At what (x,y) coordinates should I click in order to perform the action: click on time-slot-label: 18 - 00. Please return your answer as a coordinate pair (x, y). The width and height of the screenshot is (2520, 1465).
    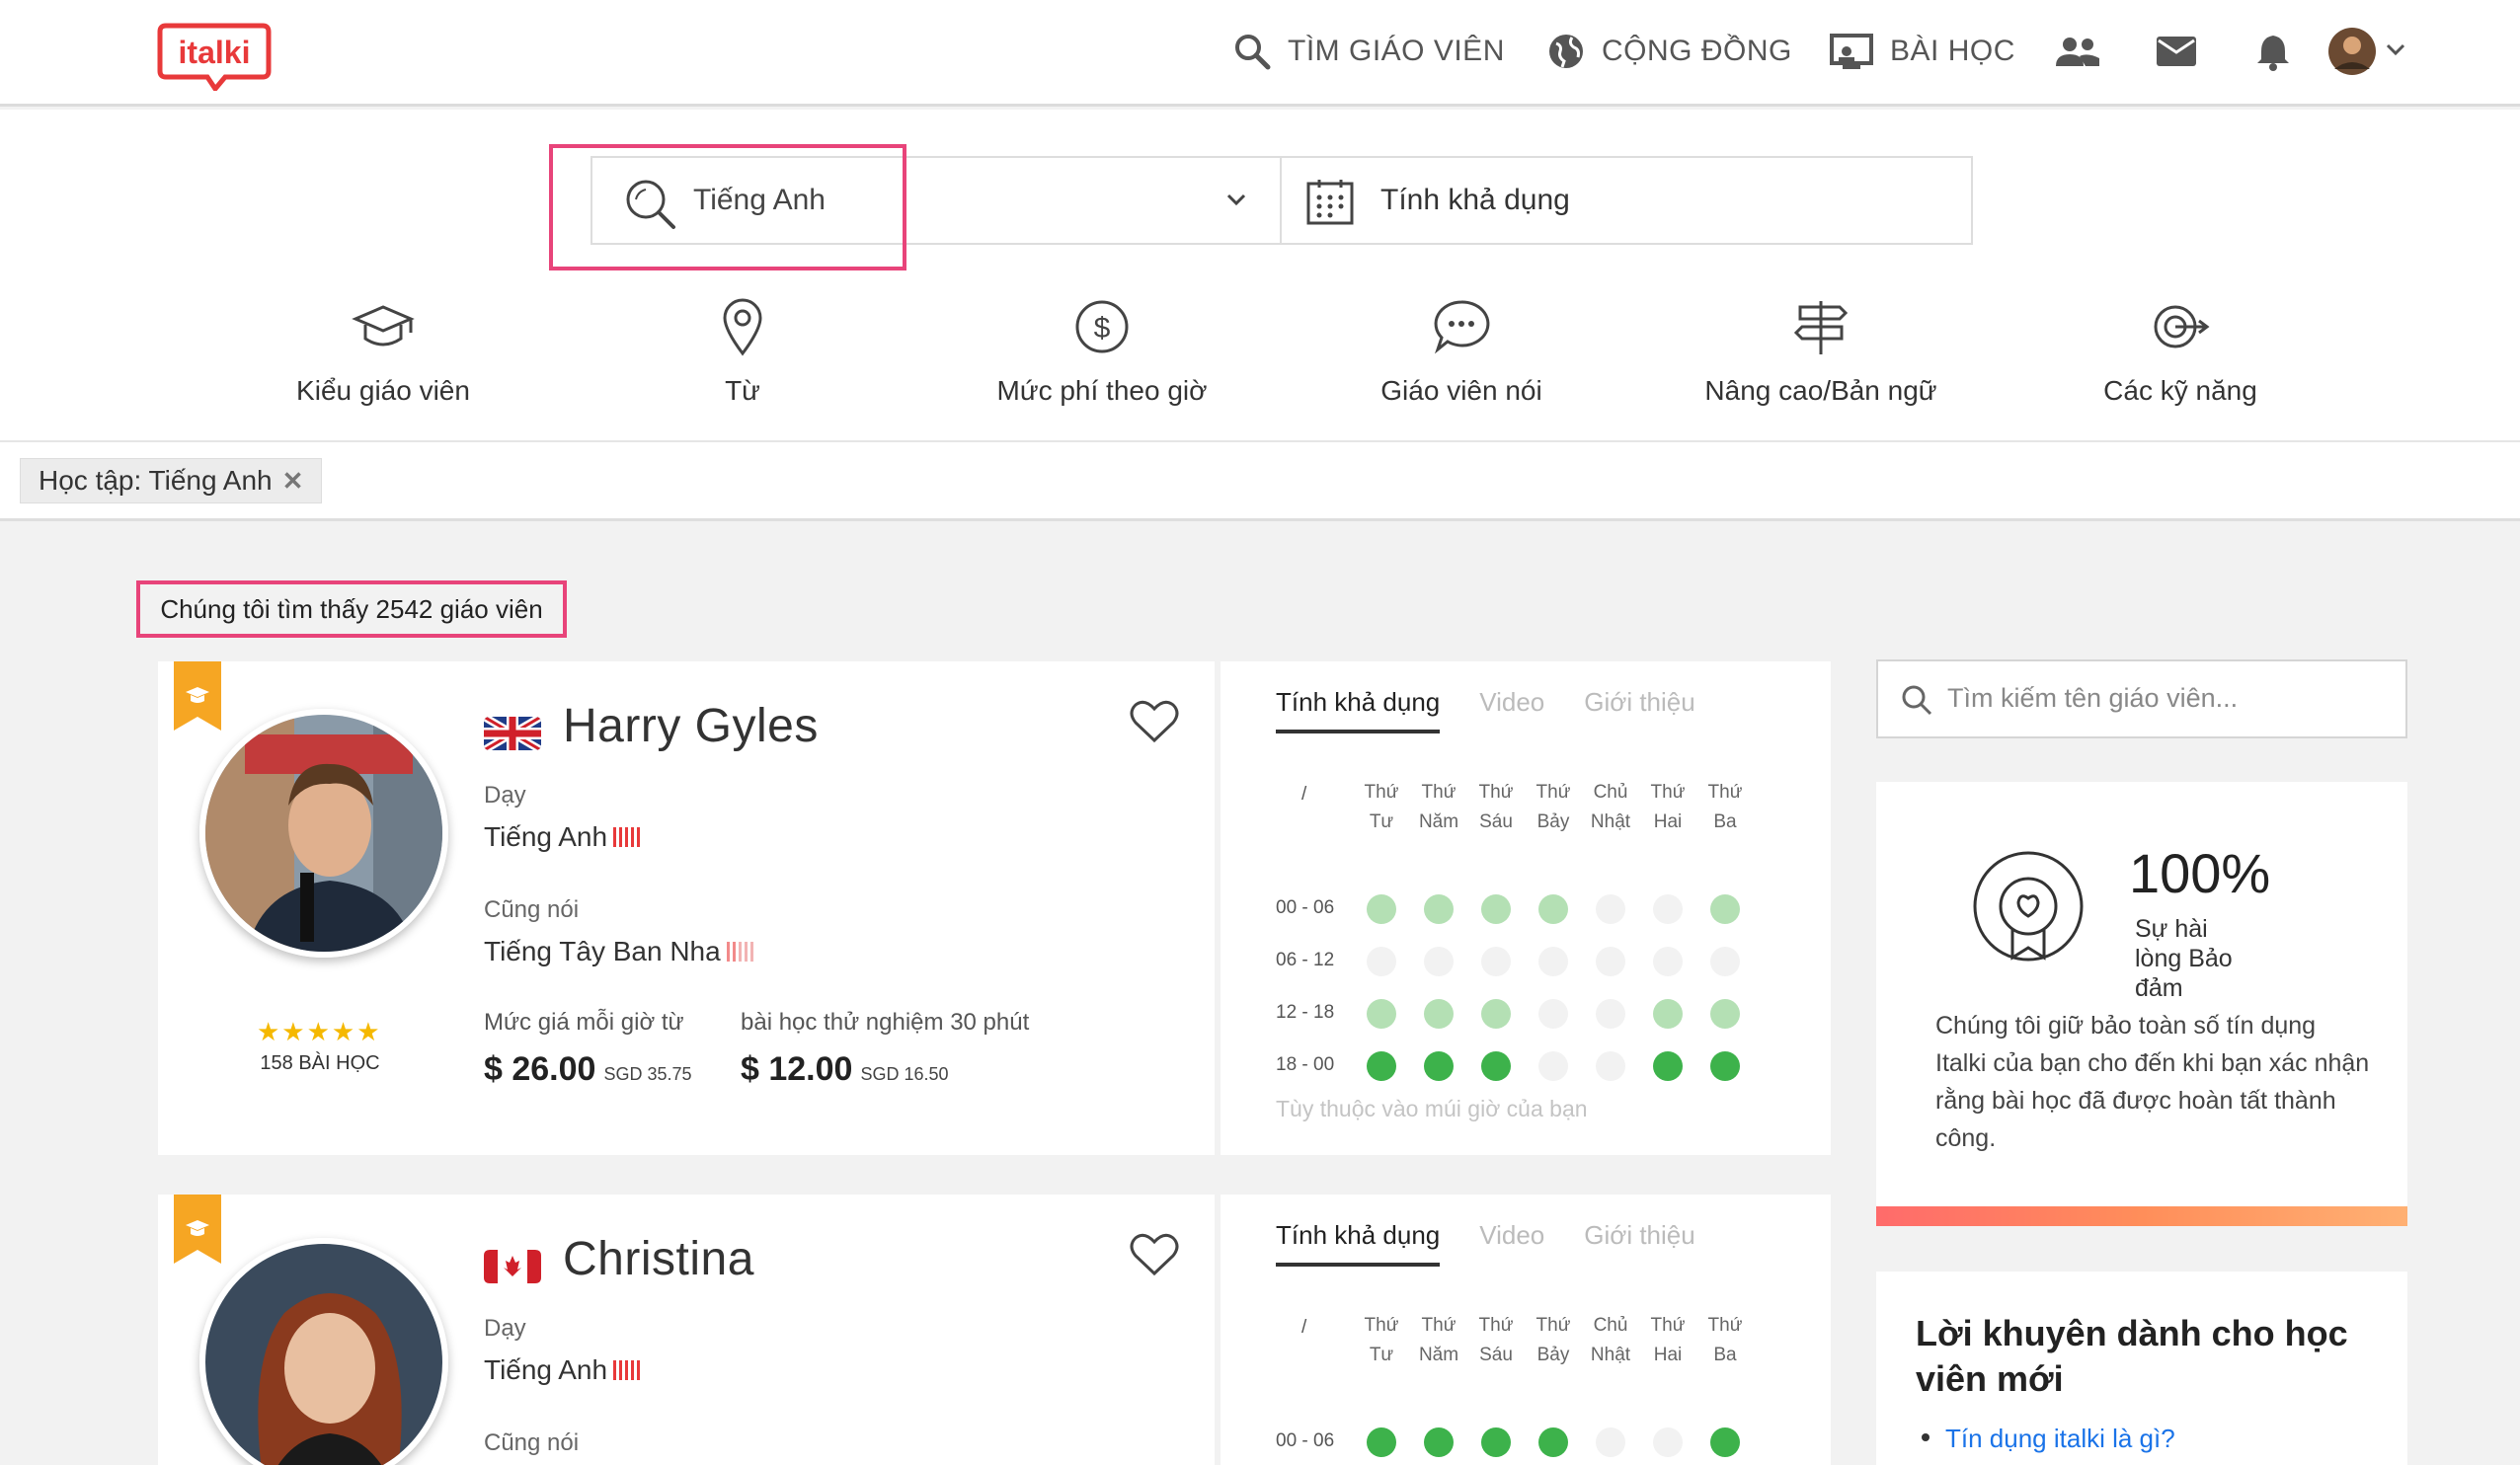
    Looking at the image, I should click on (1305, 1064).